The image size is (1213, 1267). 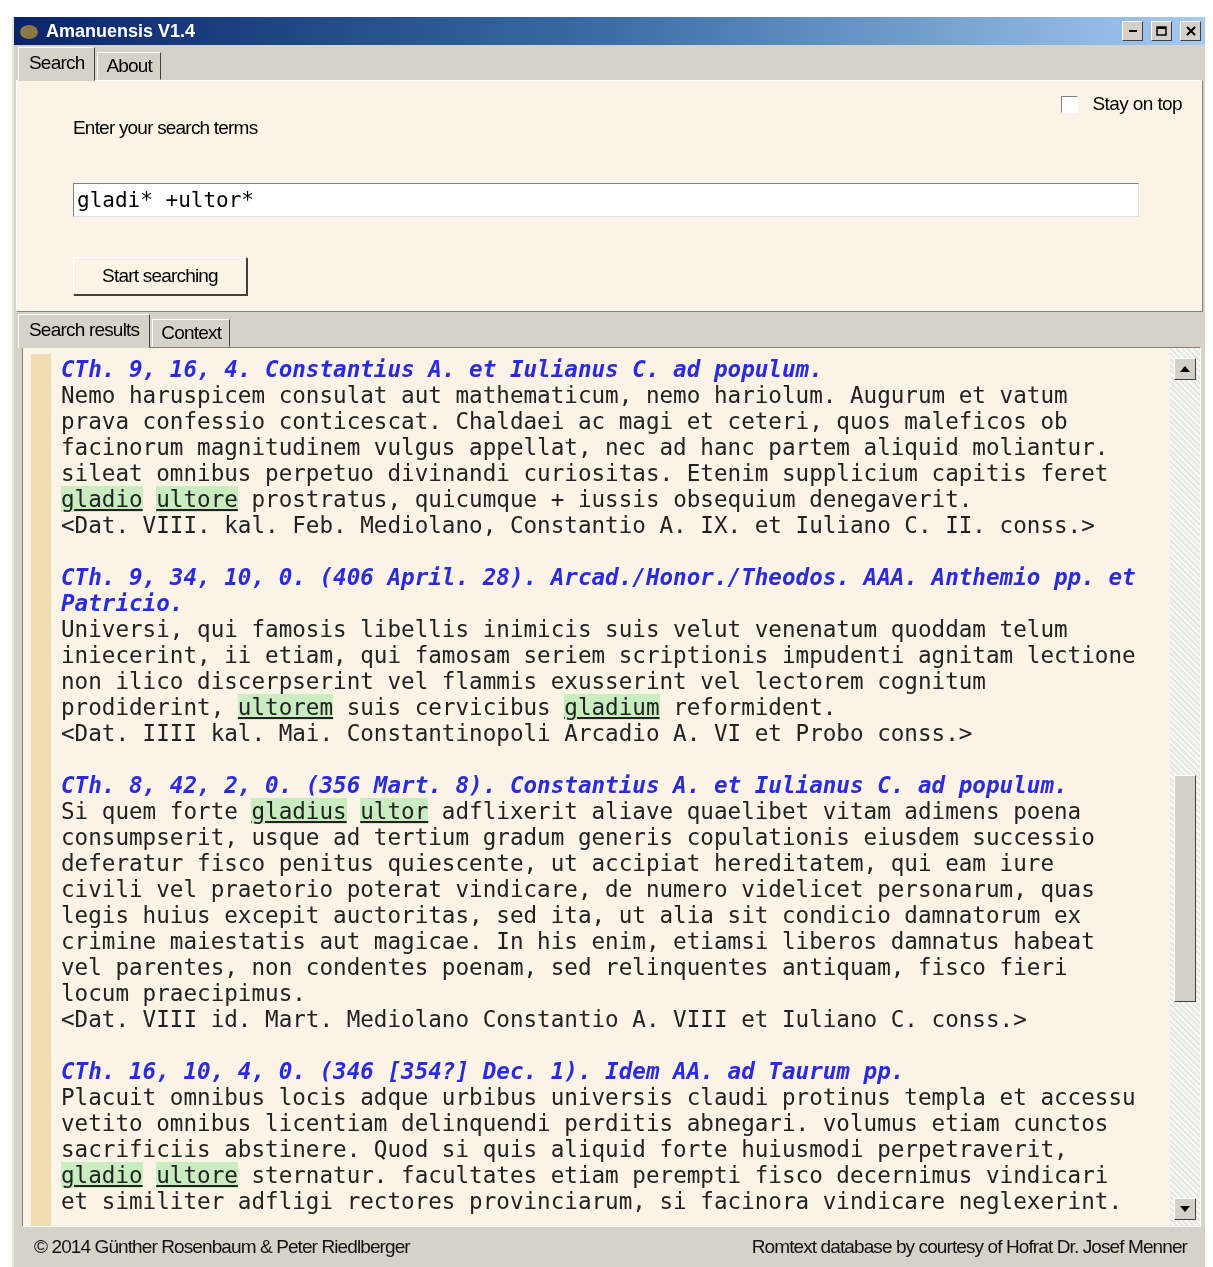 I want to click on checkbox-label: Stay on top, so click(x=1137, y=104).